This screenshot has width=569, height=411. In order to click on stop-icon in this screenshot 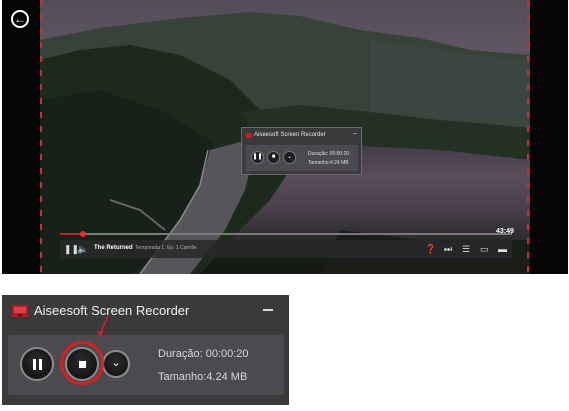, I will do `click(82, 364)`.